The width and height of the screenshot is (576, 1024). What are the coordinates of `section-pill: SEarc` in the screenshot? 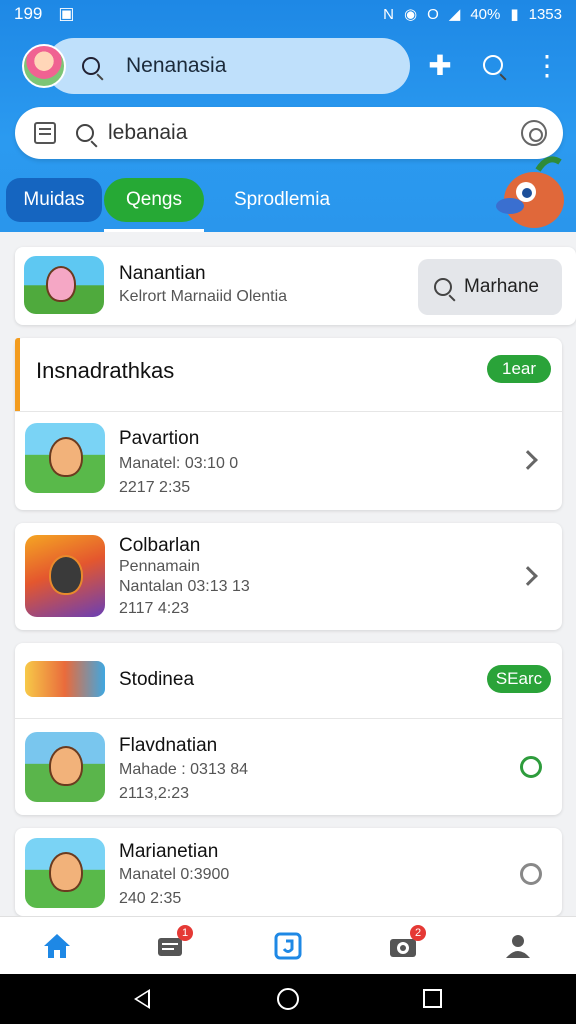 It's located at (519, 679).